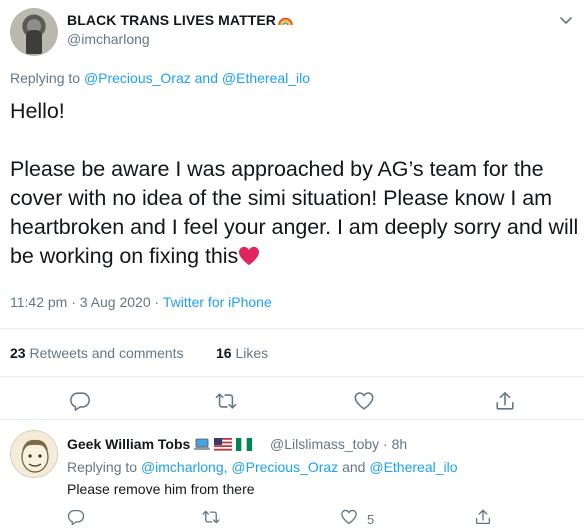 The height and width of the screenshot is (528, 584). What do you see at coordinates (249, 256) in the screenshot?
I see `red-heart-icon` at bounding box center [249, 256].